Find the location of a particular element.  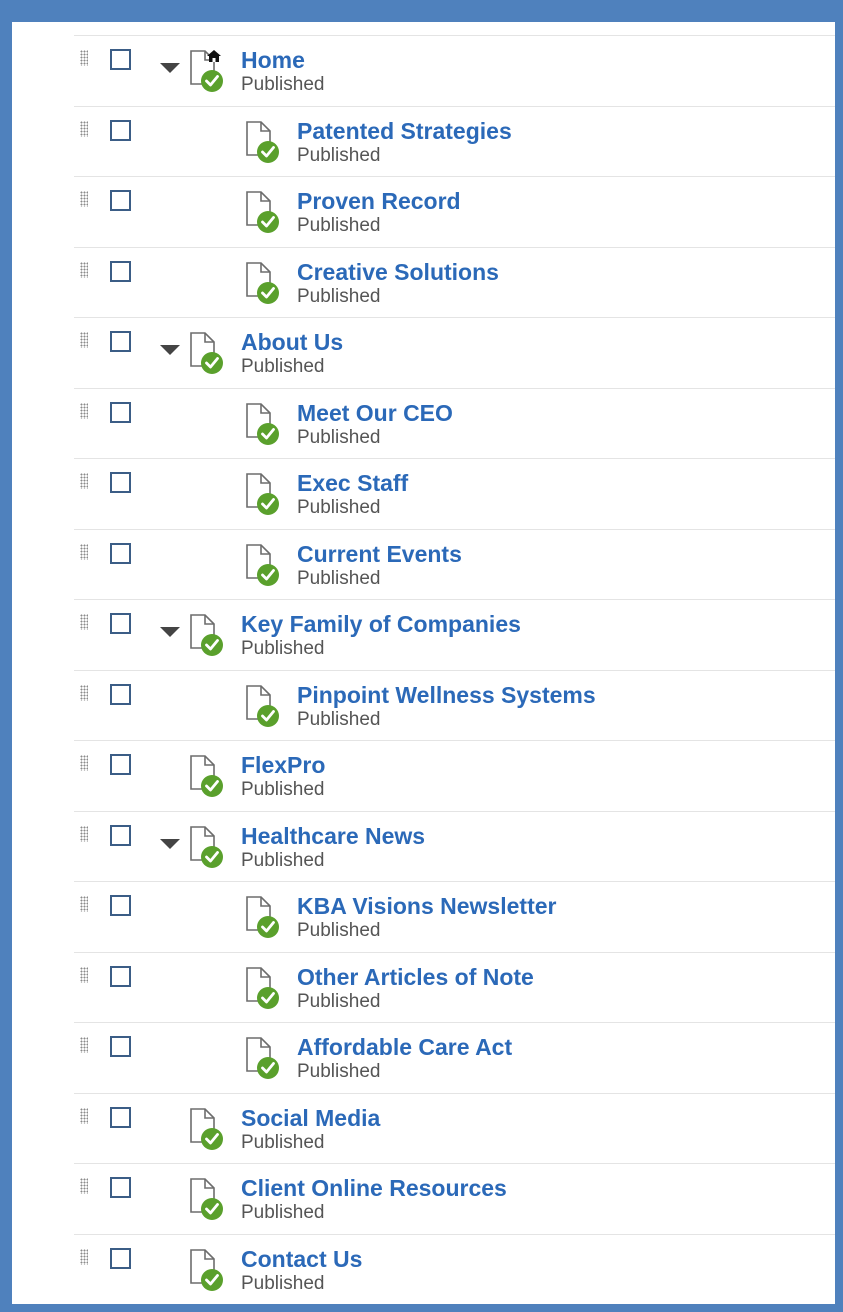

page-entry: Pinpoint Wellness Systems Published is located at coordinates (446, 706).